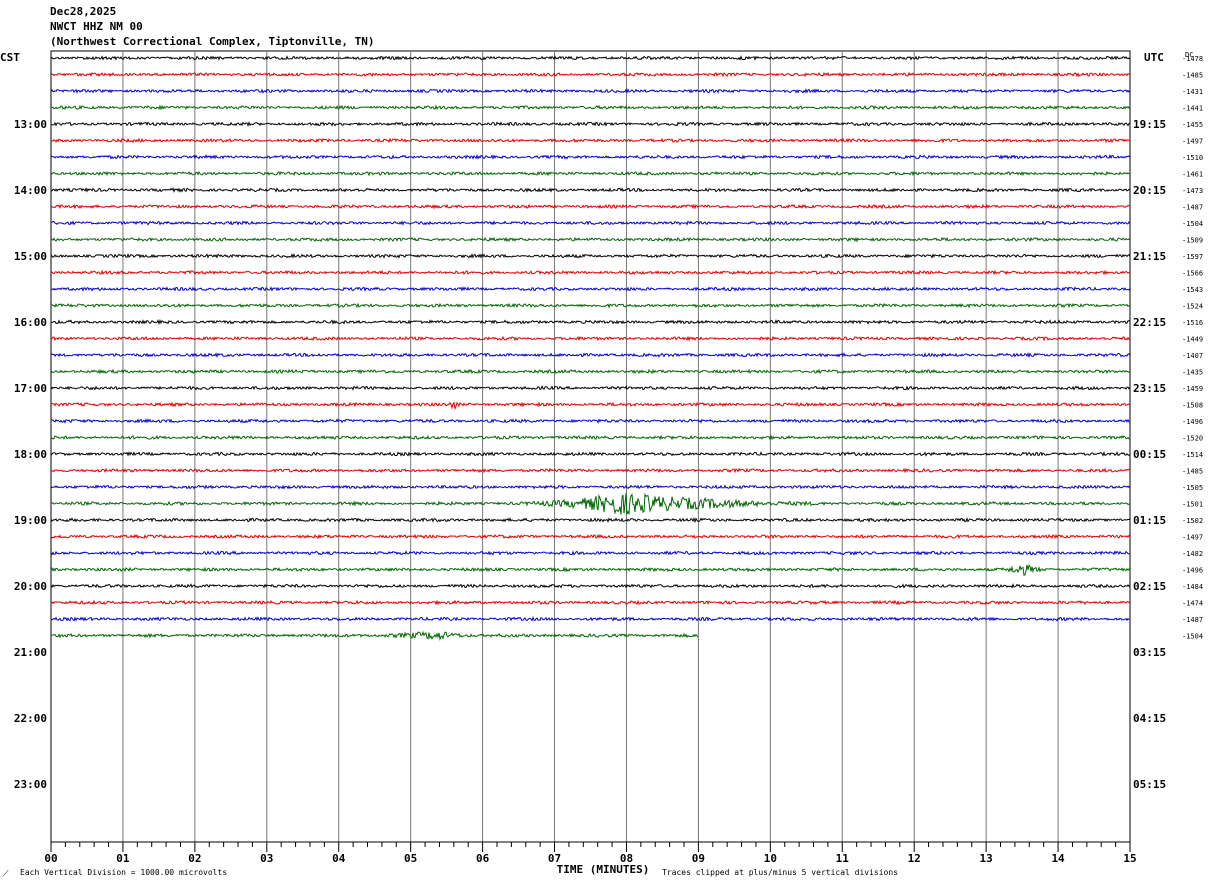  Describe the element at coordinates (1192, 587) in the screenshot. I see `dc-offset-label: -1484` at that location.